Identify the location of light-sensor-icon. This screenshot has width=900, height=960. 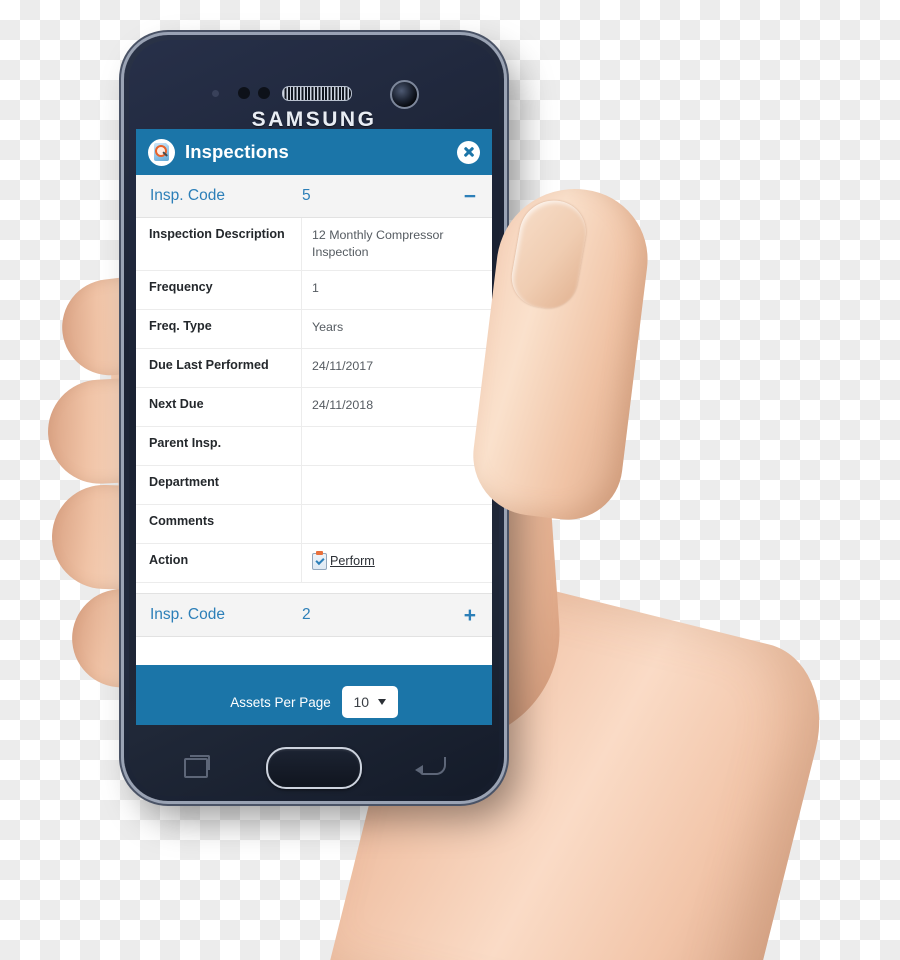
(215, 93).